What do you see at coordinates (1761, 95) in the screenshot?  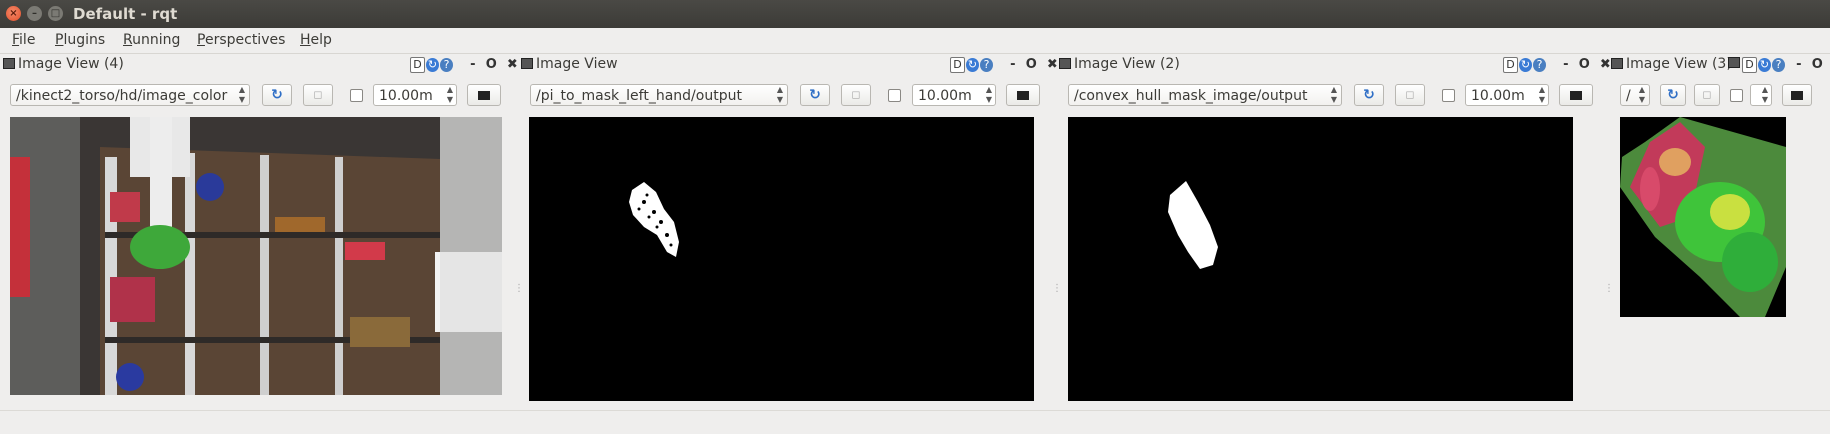 I see `timeout-spinbox: ▲ ▼` at bounding box center [1761, 95].